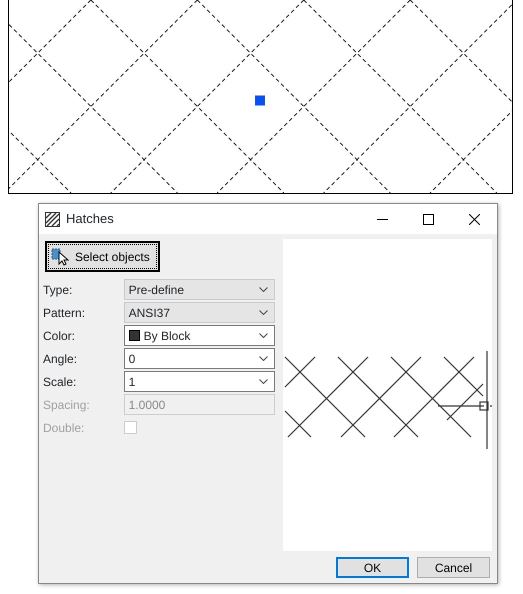  Describe the element at coordinates (60, 359) in the screenshot. I see `field-label: Angle:` at that location.